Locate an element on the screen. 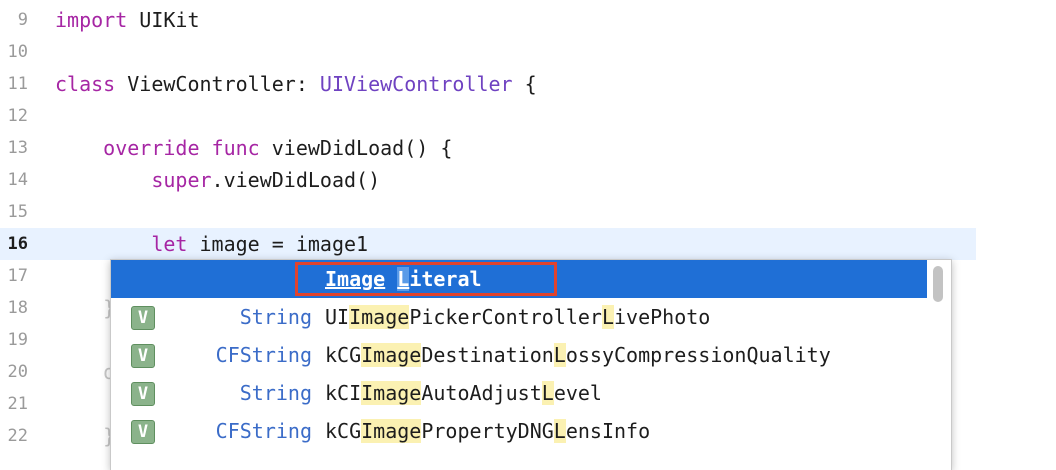 Image resolution: width=1056 pixels, height=470 pixels. completion-name: kCGImagePropertyDNGLensInfo is located at coordinates (487, 431).